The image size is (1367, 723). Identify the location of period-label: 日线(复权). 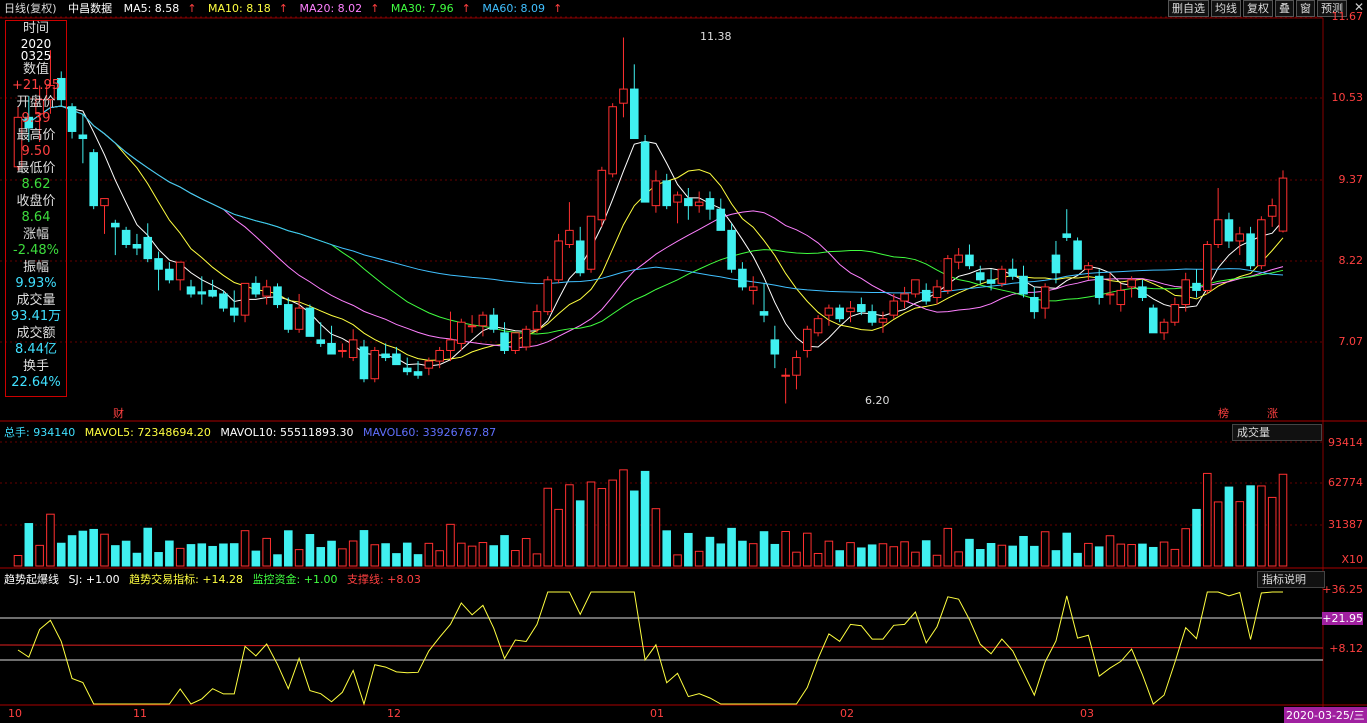
(30, 8).